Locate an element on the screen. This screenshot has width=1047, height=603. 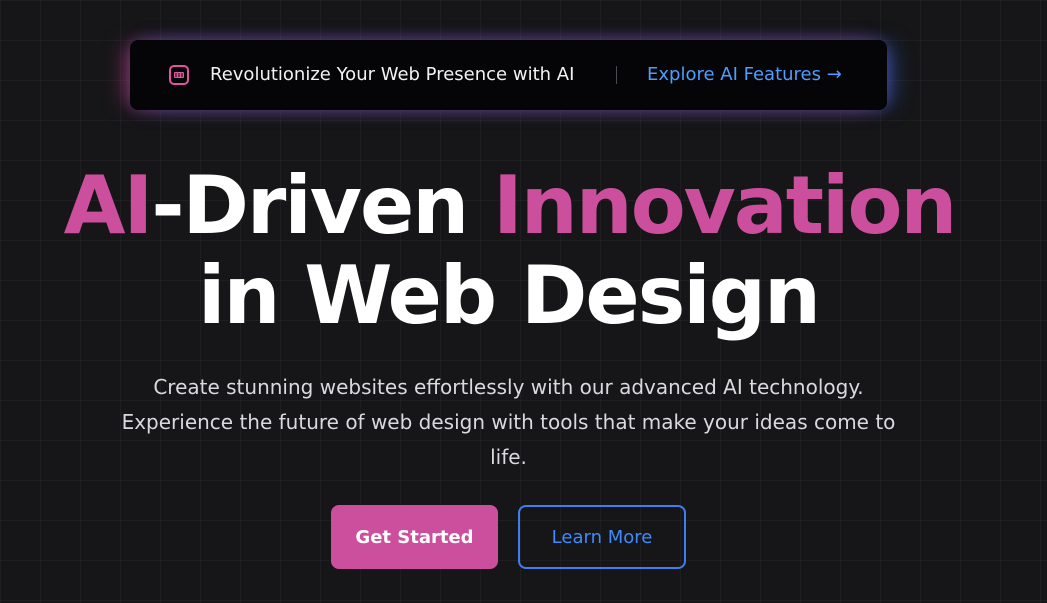
headline-ai-word: AI is located at coordinates (108, 205).